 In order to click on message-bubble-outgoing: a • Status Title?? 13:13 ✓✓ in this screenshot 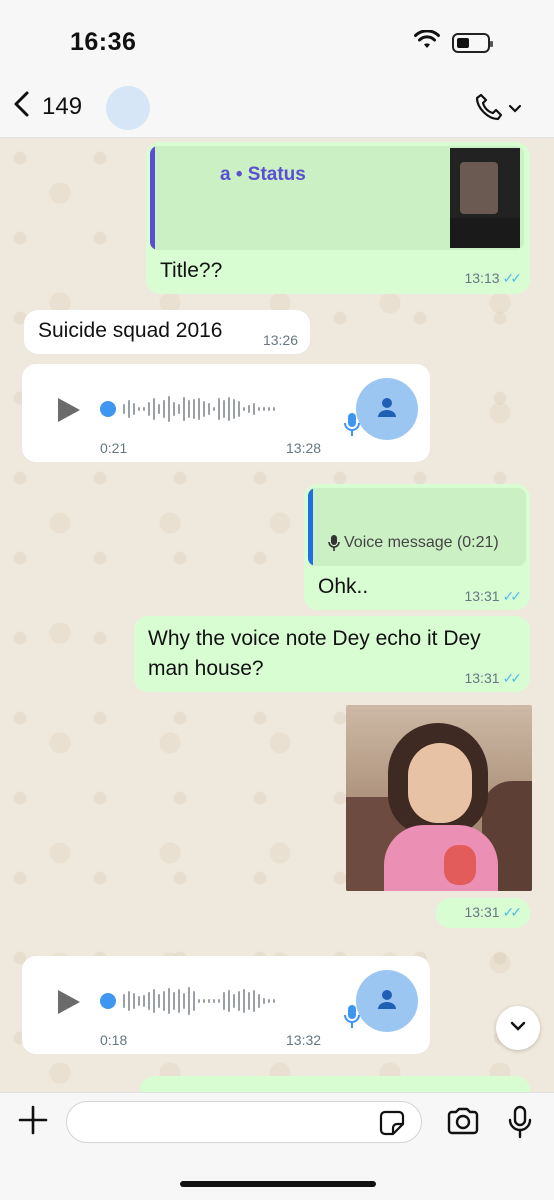, I will do `click(338, 218)`.